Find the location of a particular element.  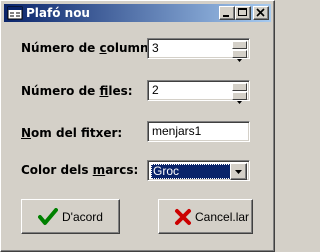

frame-color-label-accel: m is located at coordinates (99, 170).